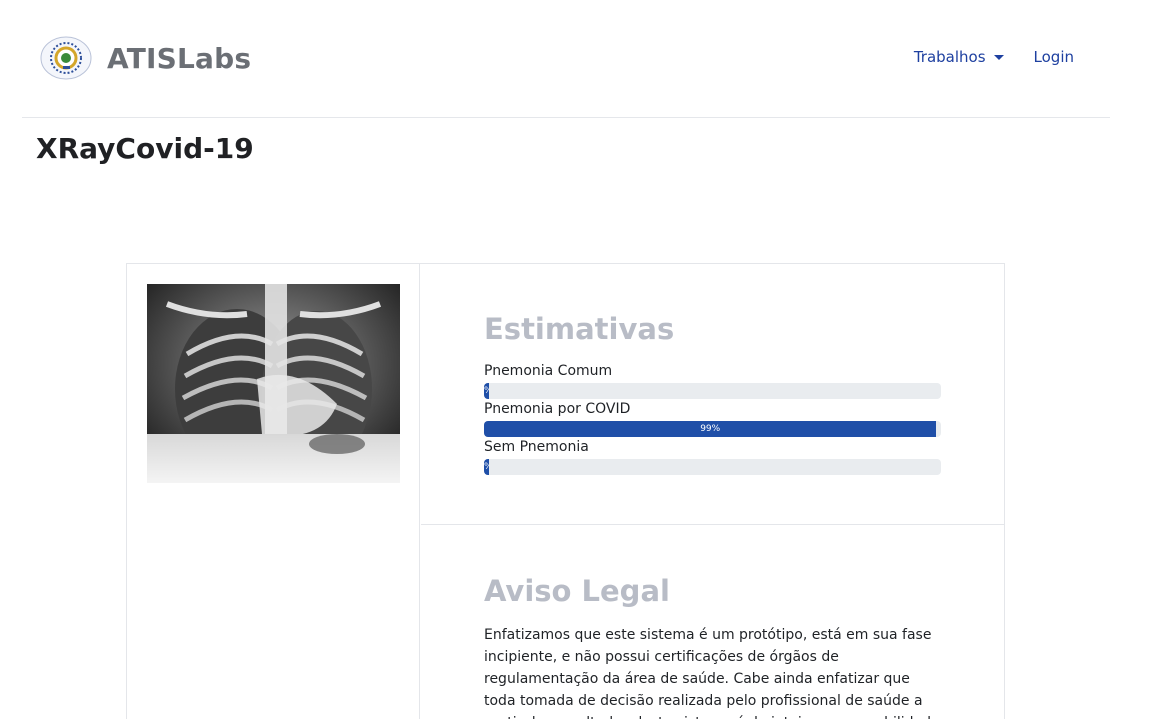 The height and width of the screenshot is (719, 1150). What do you see at coordinates (179, 58) in the screenshot?
I see `brand-name: ATISLabs` at bounding box center [179, 58].